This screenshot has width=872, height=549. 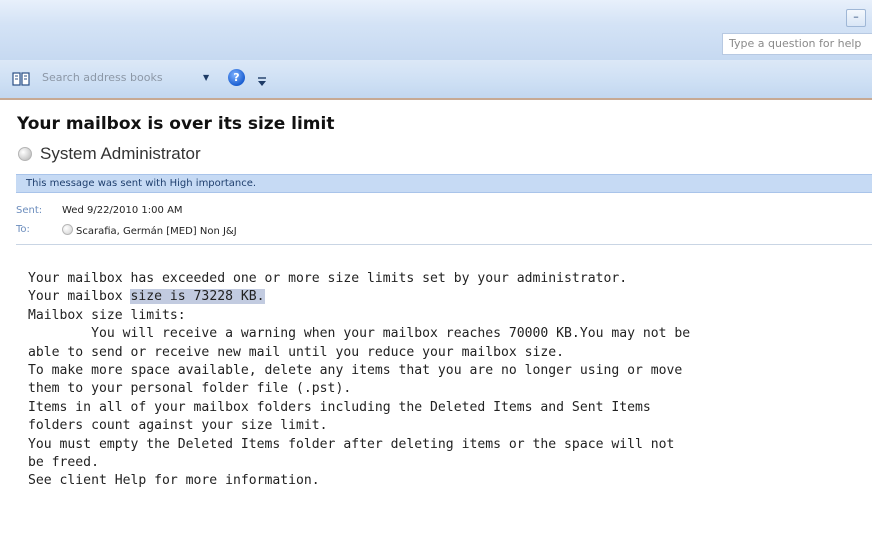 I want to click on help-search-input: Type a question for help, so click(x=797, y=44).